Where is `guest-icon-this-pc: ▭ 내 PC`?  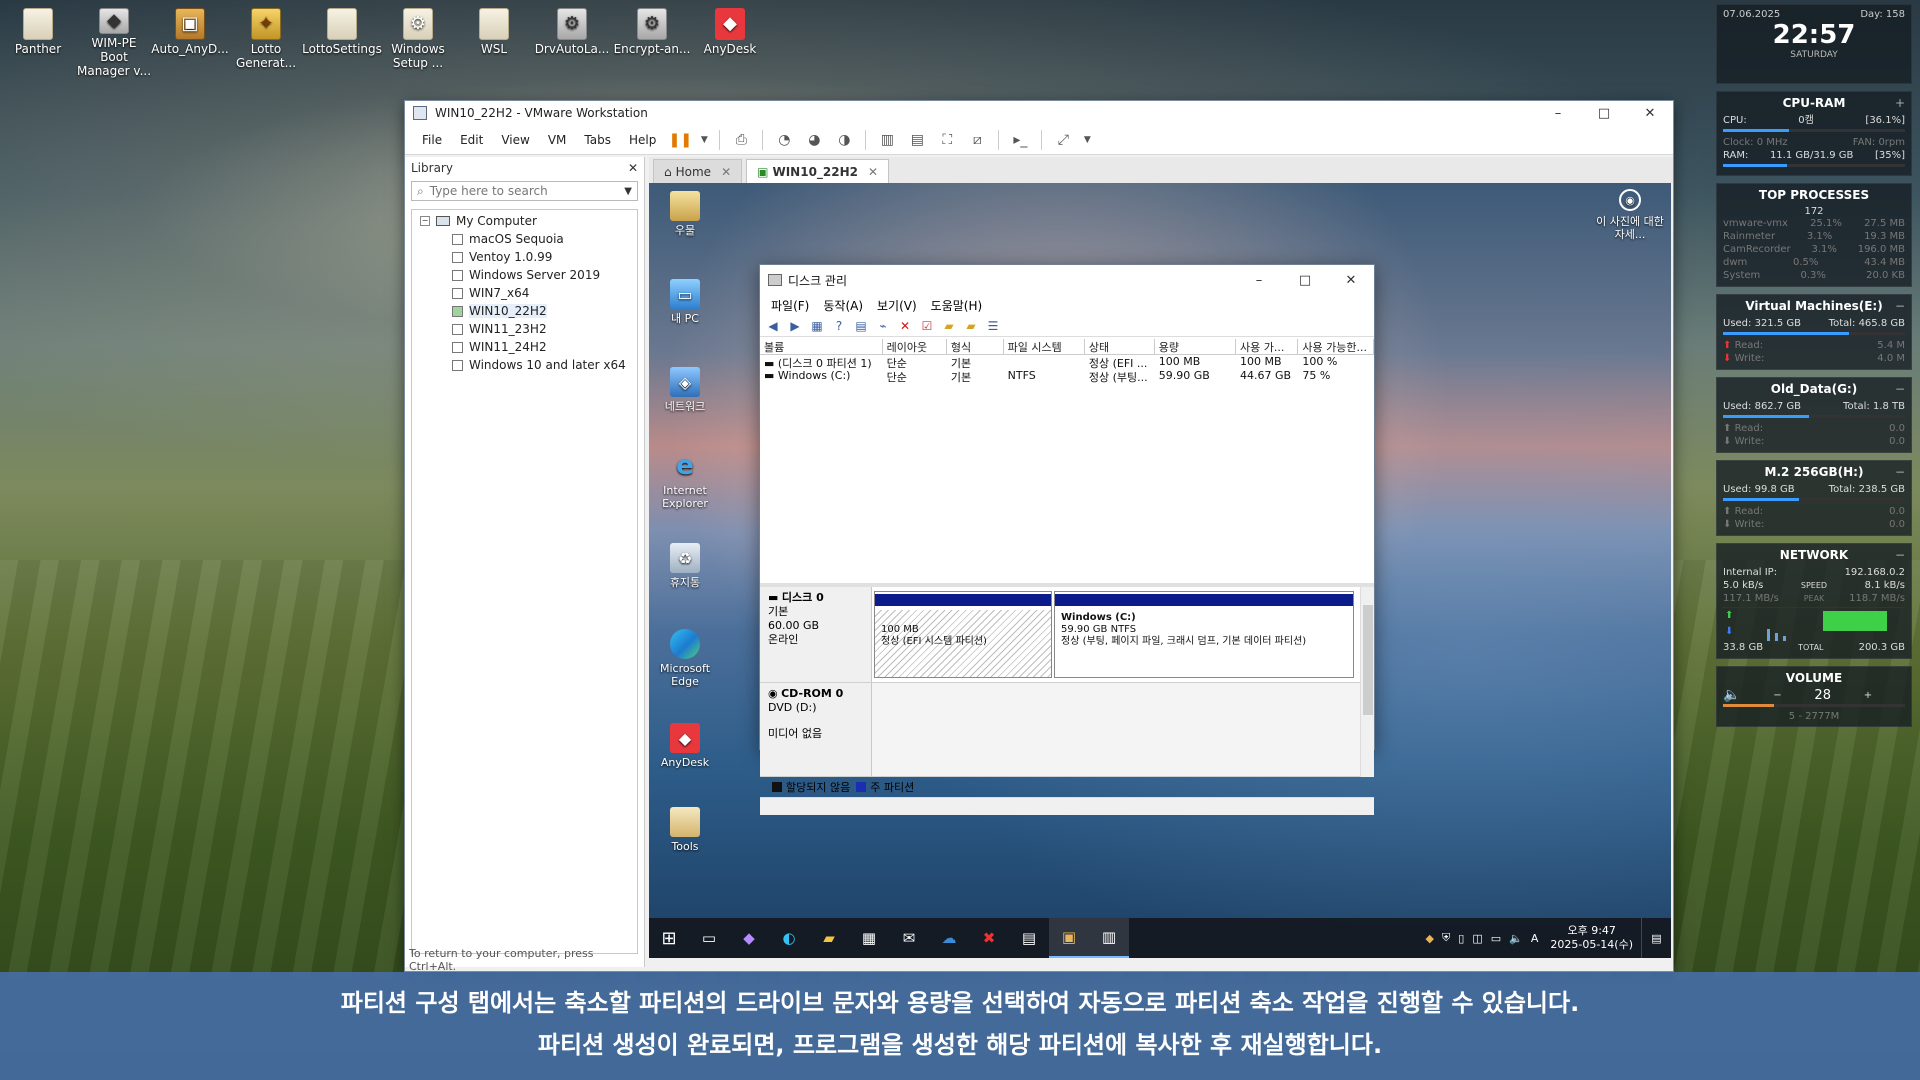
guest-icon-this-pc: ▭ 내 PC is located at coordinates (685, 302).